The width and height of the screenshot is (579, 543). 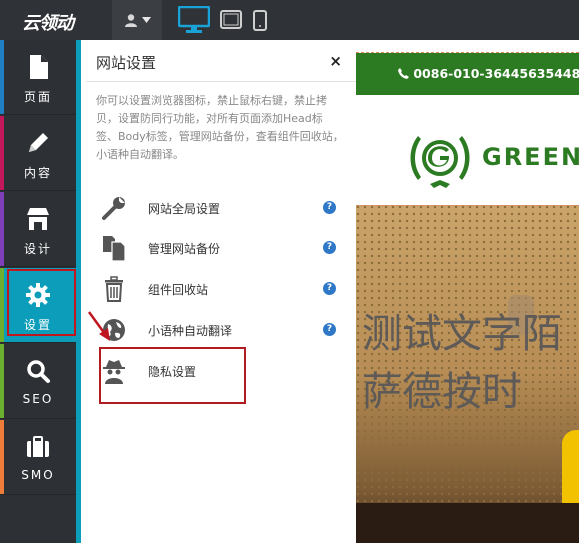 I want to click on menu-item-label: 隐私设置, so click(x=172, y=372).